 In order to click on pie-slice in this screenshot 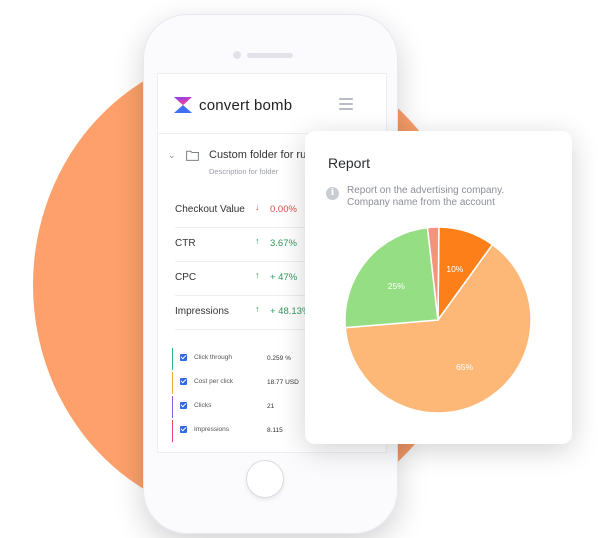, I will do `click(391, 277)`.